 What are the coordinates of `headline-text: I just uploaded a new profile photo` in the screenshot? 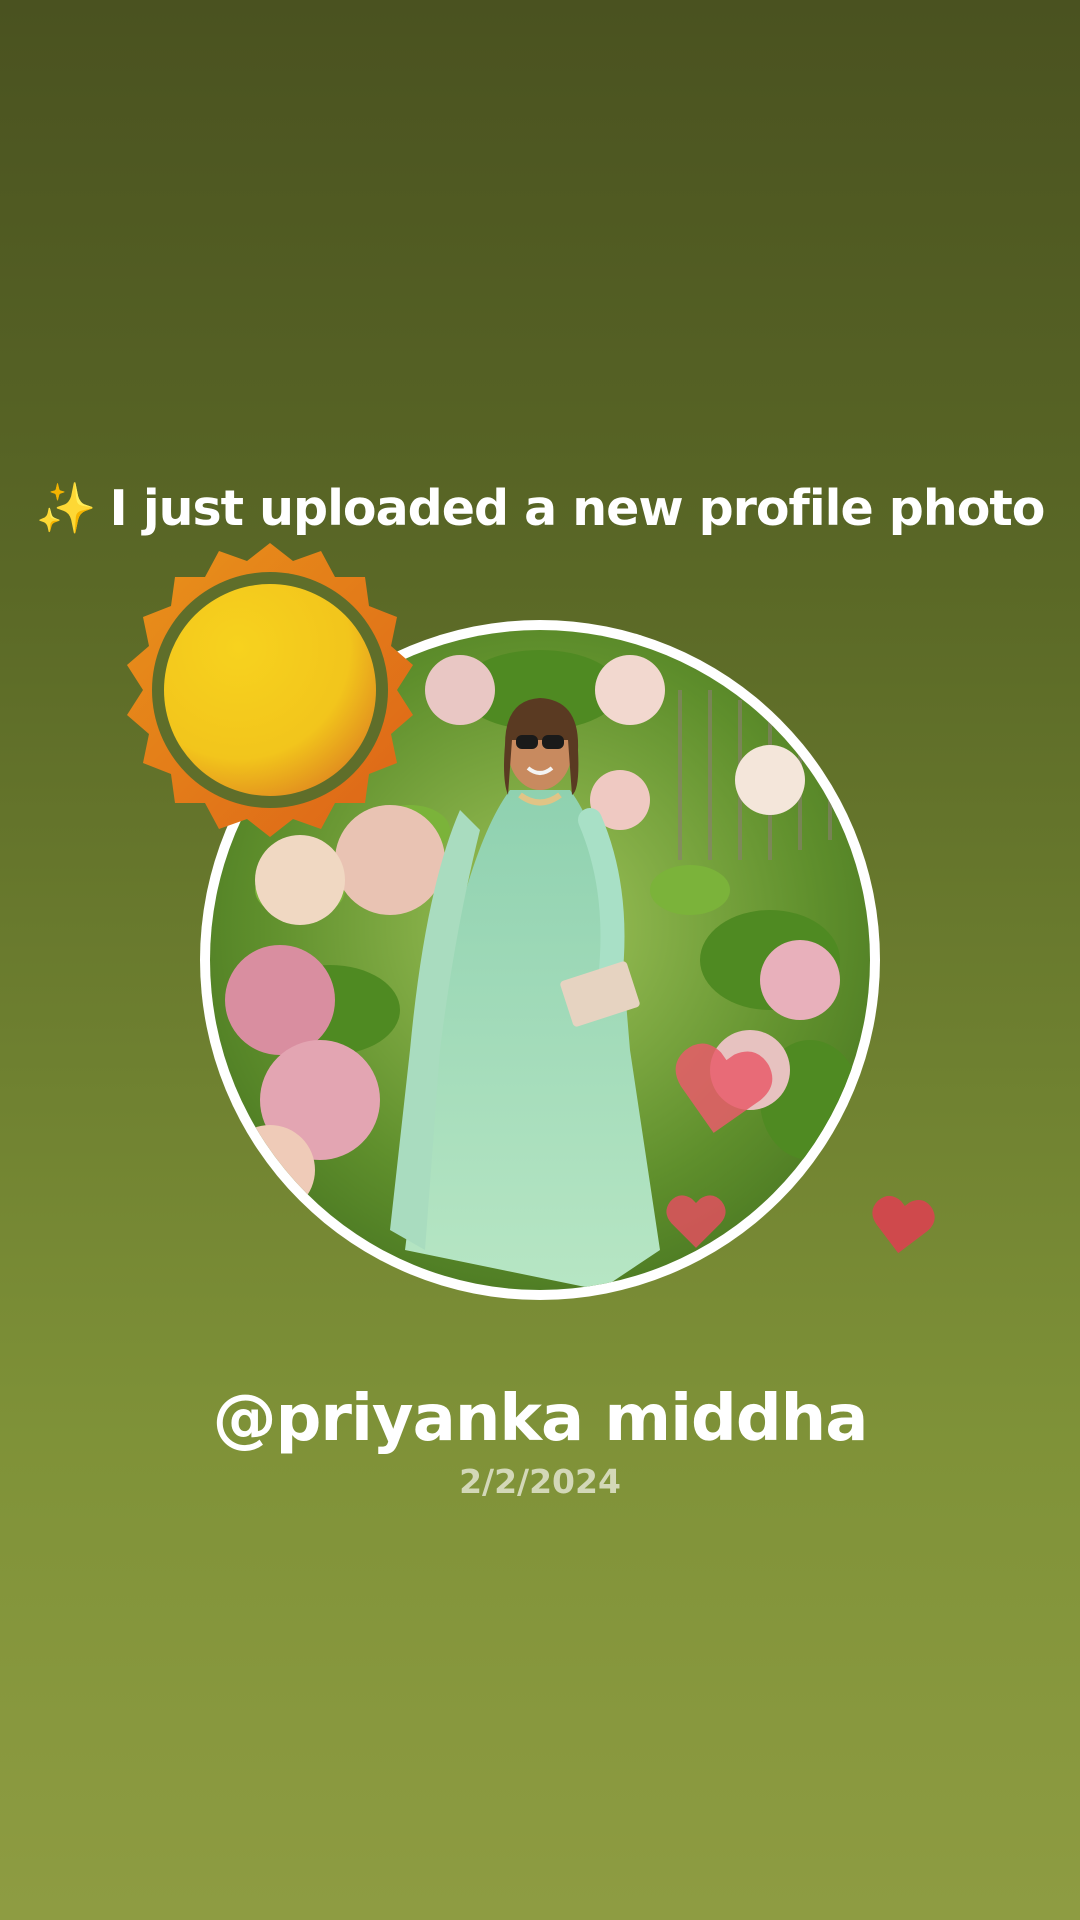 It's located at (577, 508).